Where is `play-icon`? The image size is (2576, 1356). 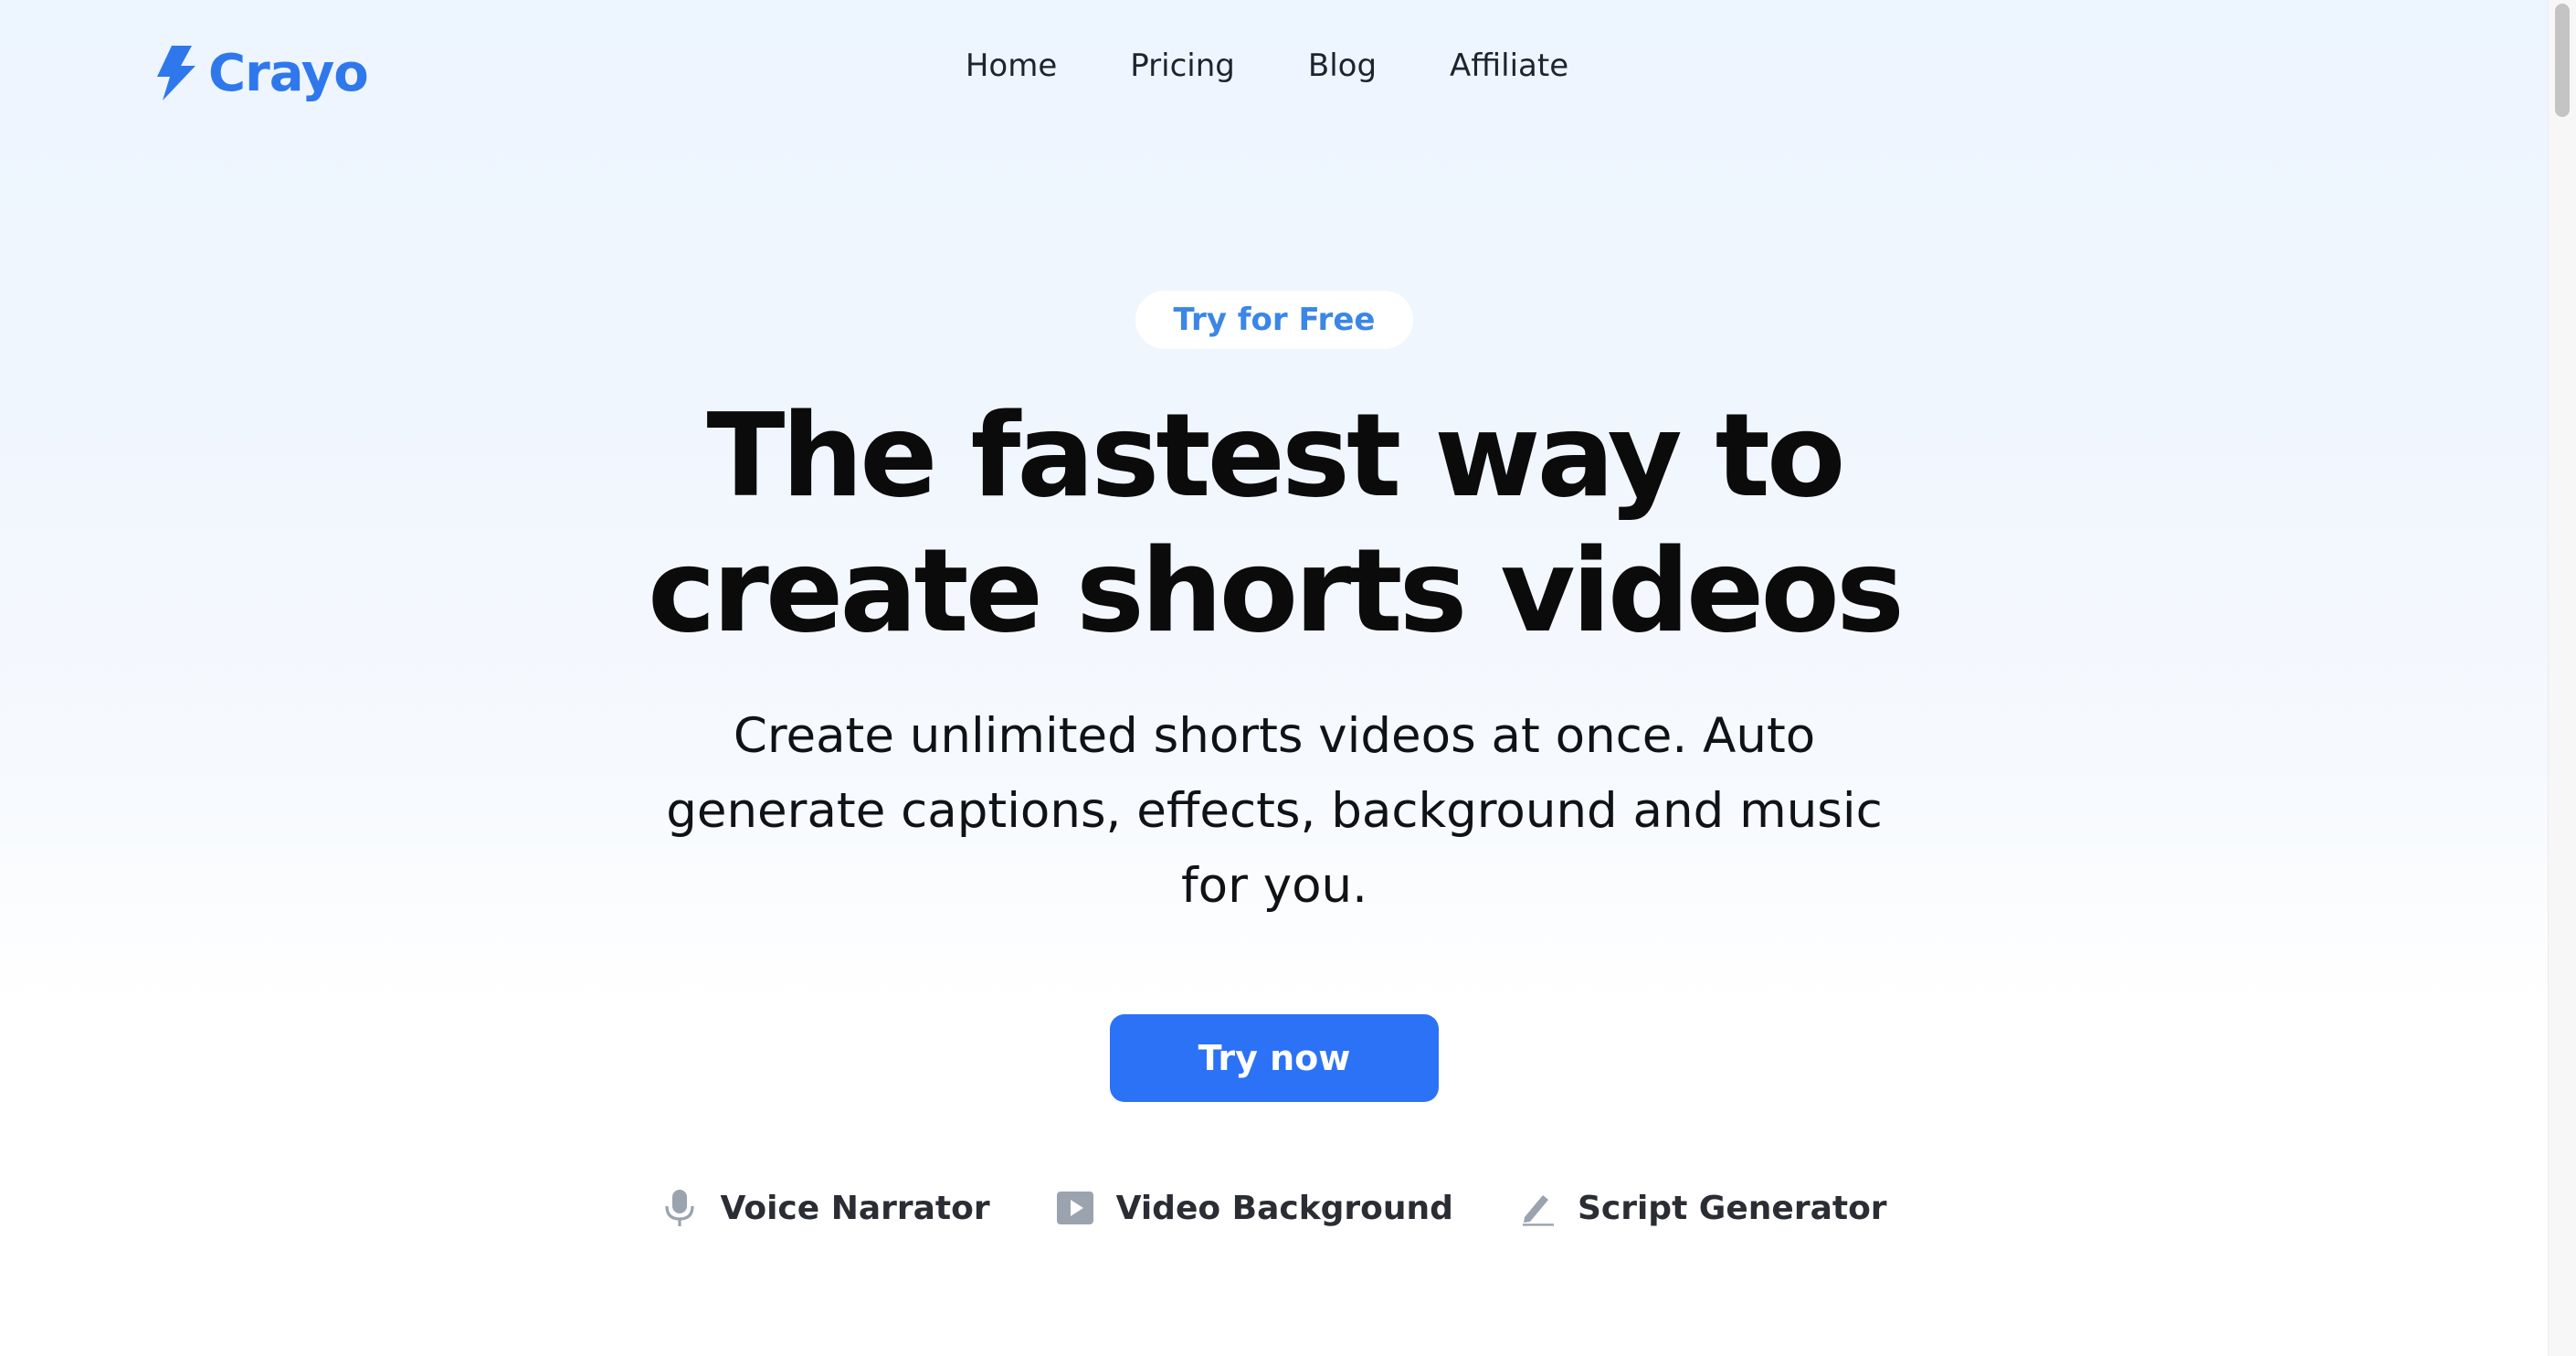 play-icon is located at coordinates (1075, 1208).